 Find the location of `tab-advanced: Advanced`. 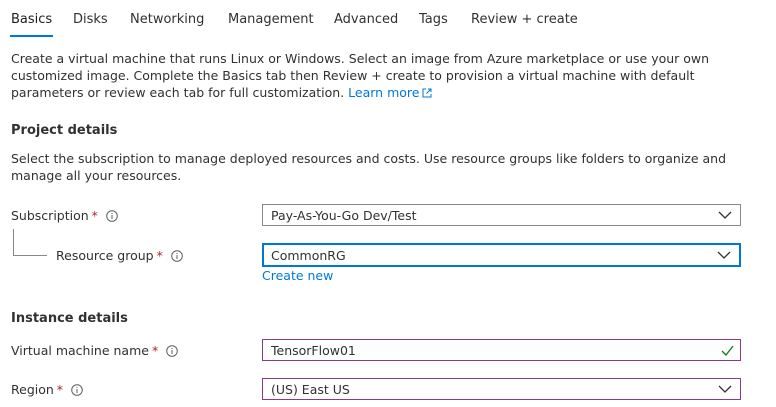

tab-advanced: Advanced is located at coordinates (366, 19).